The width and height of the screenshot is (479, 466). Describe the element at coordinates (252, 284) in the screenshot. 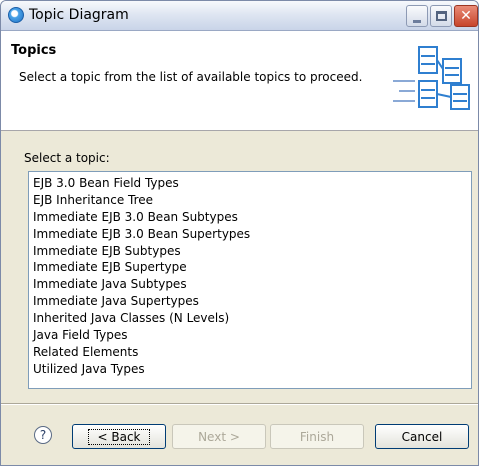

I see `list-item: Immediate Java Subtypes` at that location.